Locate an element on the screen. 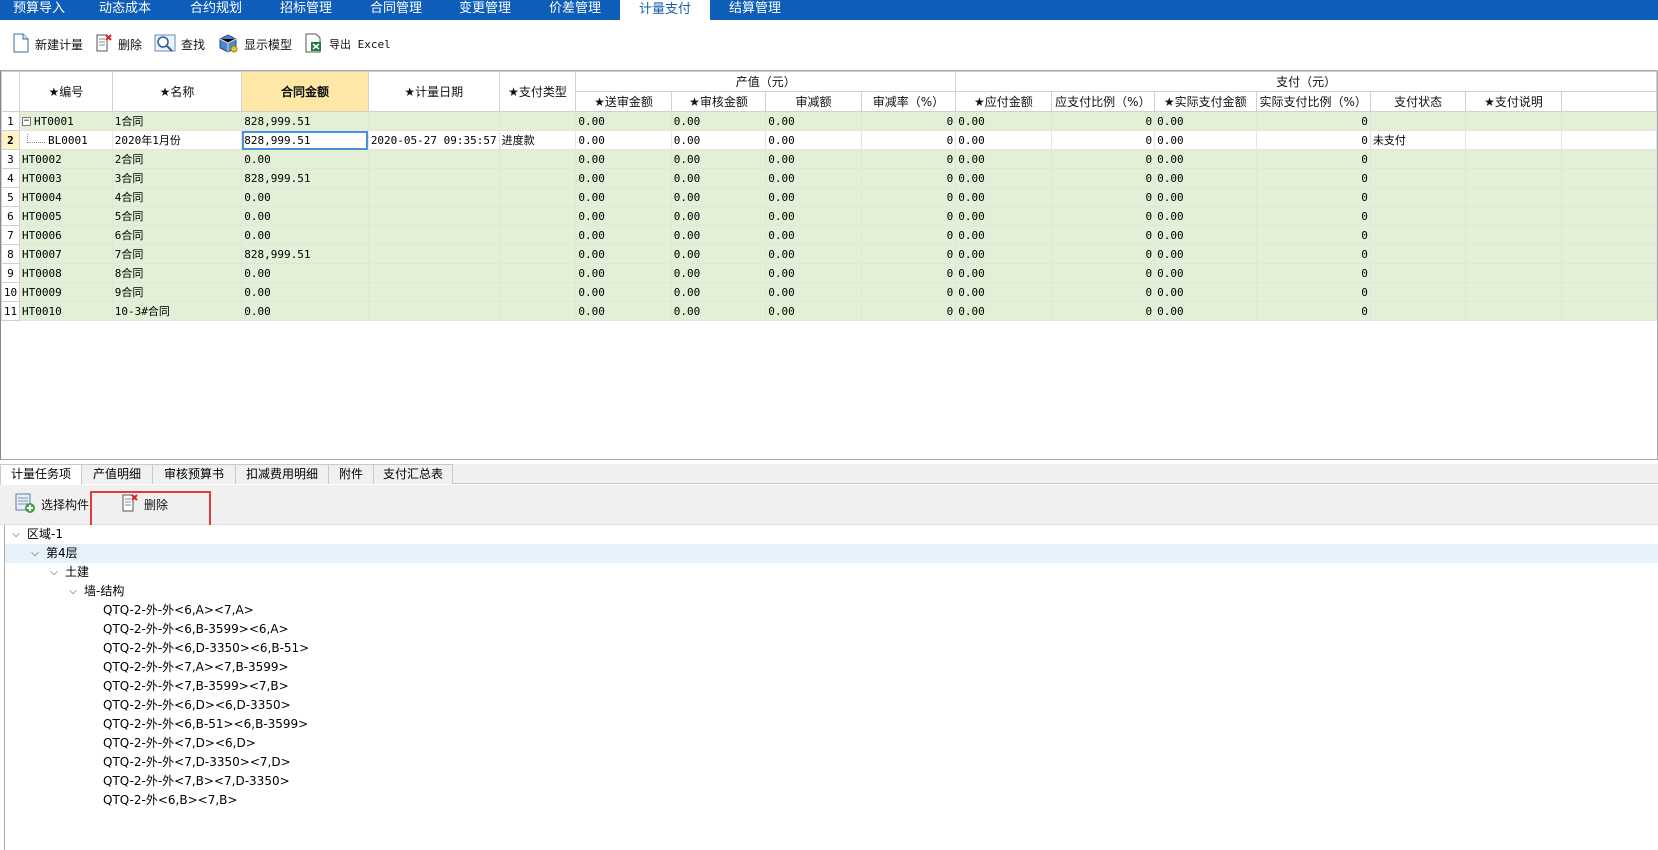  header-actual-pay: ★实际支付金额 is located at coordinates (1205, 101).